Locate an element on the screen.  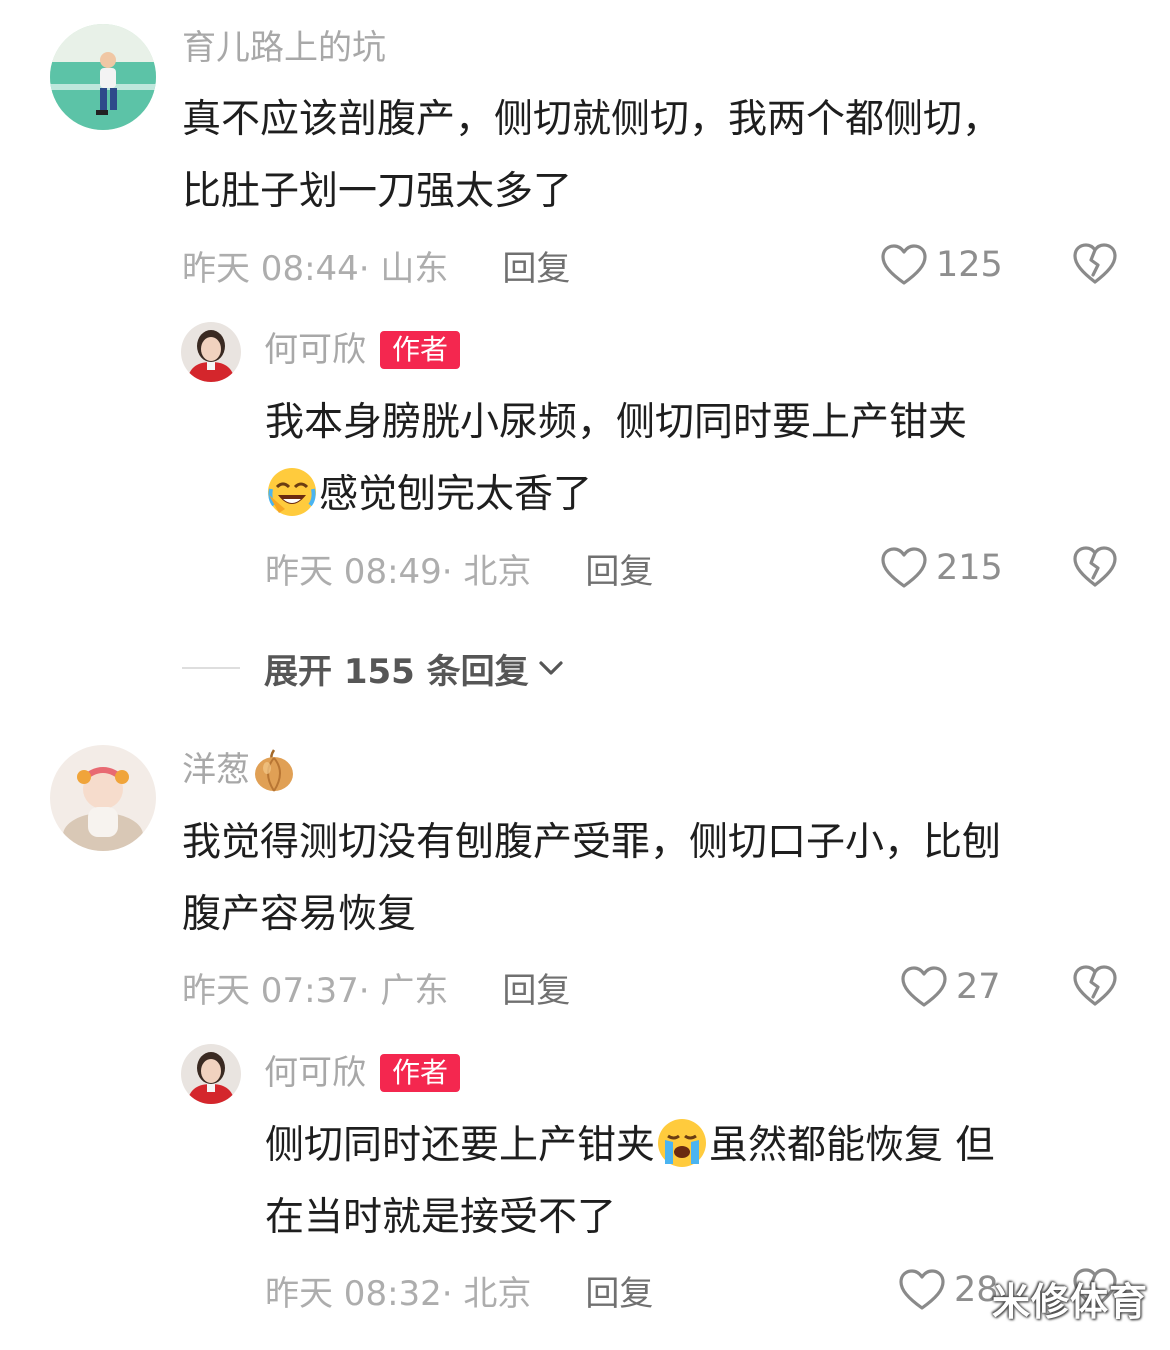
comment-text: 真不应该剖腹产，侧切就侧切，我两个都侧切， 比肚子划一刀强太多了 is located at coordinates (591, 156).